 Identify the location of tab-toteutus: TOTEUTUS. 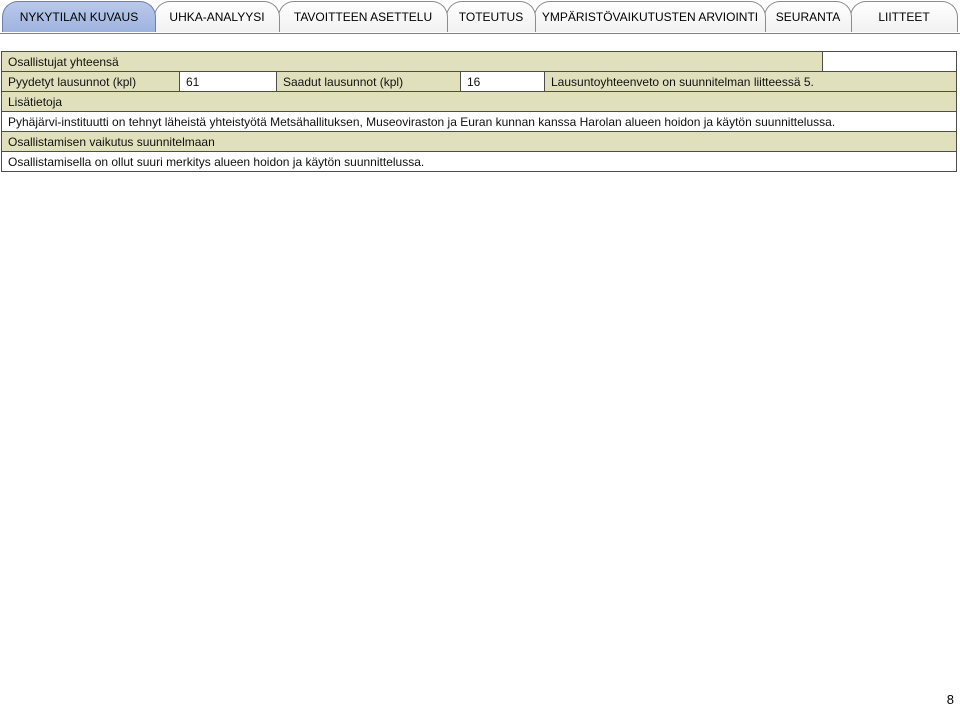
(491, 16).